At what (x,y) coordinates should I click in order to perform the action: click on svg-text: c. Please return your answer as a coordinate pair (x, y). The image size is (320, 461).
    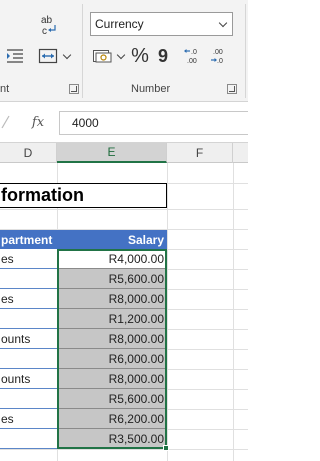
    Looking at the image, I should click on (44, 31).